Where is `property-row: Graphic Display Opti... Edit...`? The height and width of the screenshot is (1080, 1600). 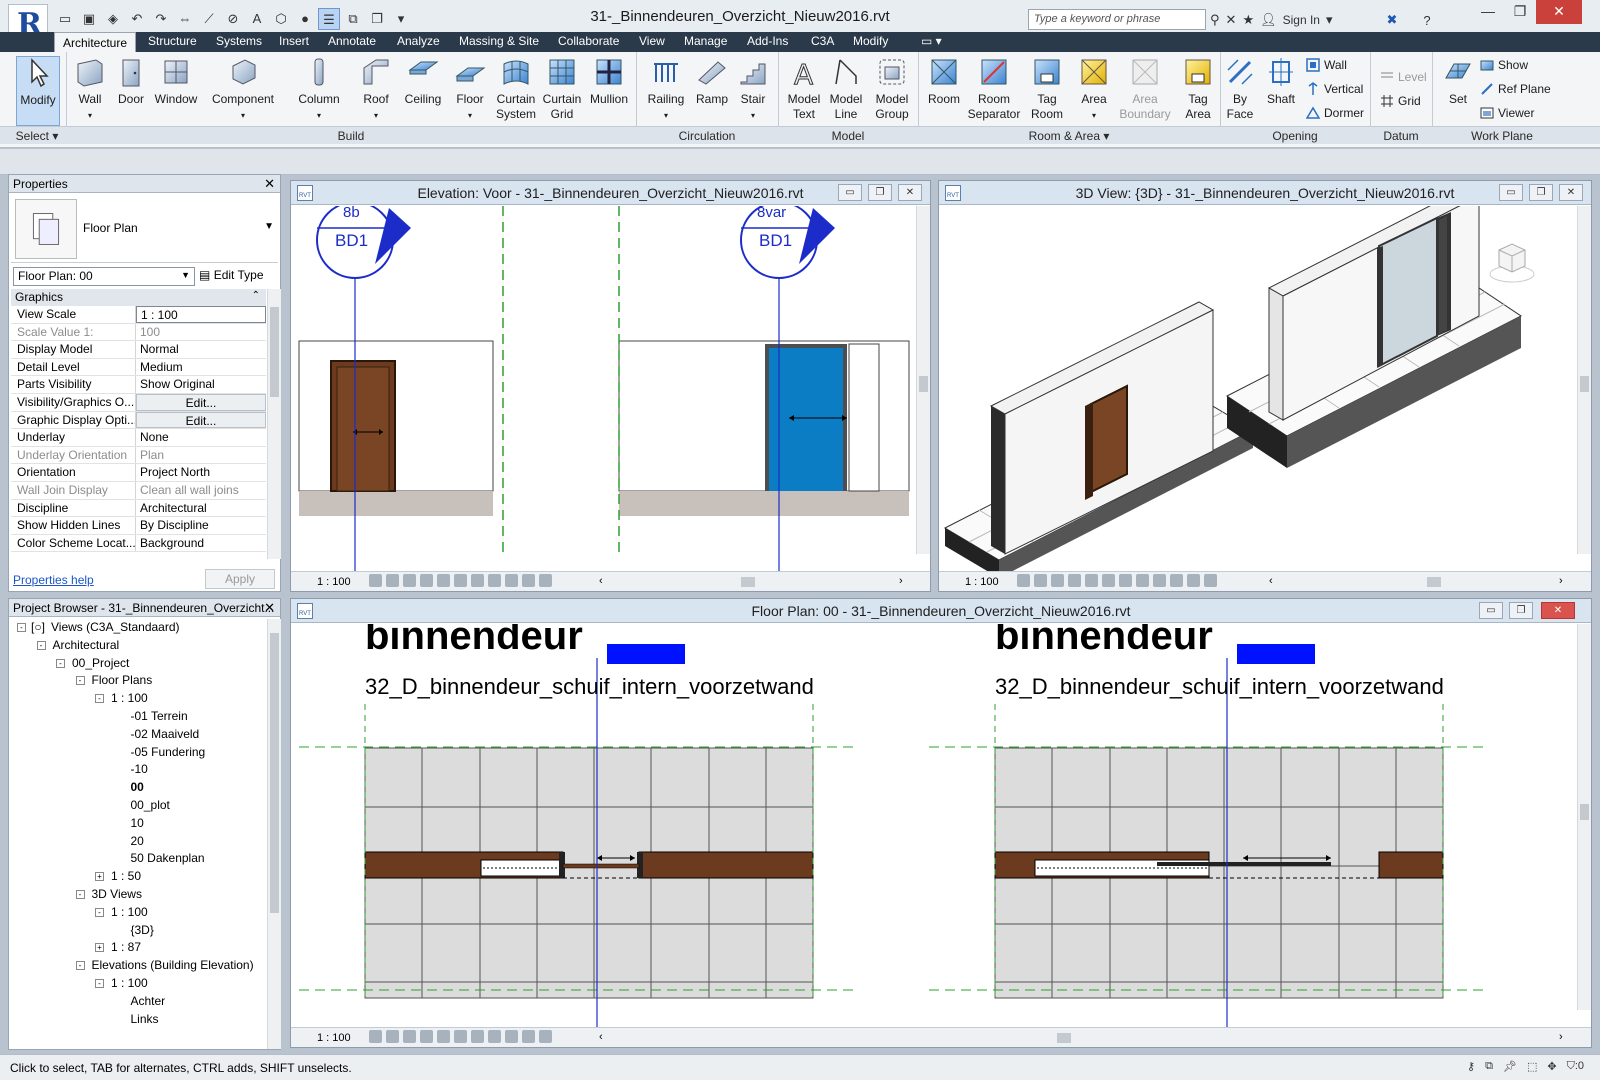
property-row: Graphic Display Opti... Edit... is located at coordinates (138, 420).